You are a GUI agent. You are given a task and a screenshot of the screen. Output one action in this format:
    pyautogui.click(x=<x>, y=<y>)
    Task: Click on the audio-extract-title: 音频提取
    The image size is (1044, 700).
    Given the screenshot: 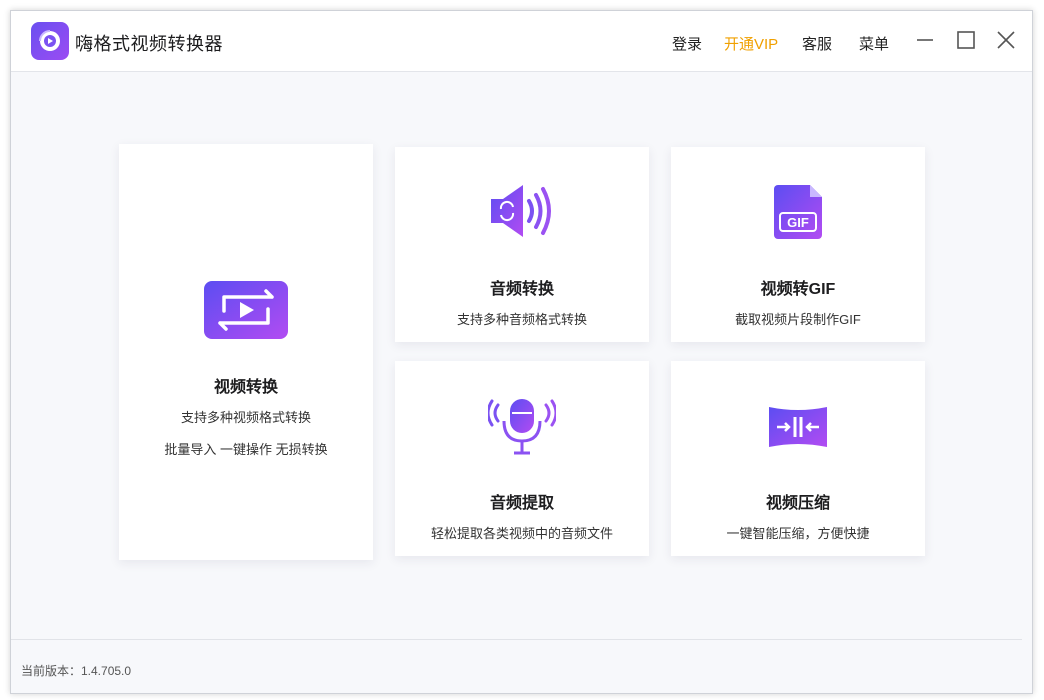 What is the action you would take?
    pyautogui.click(x=521, y=503)
    